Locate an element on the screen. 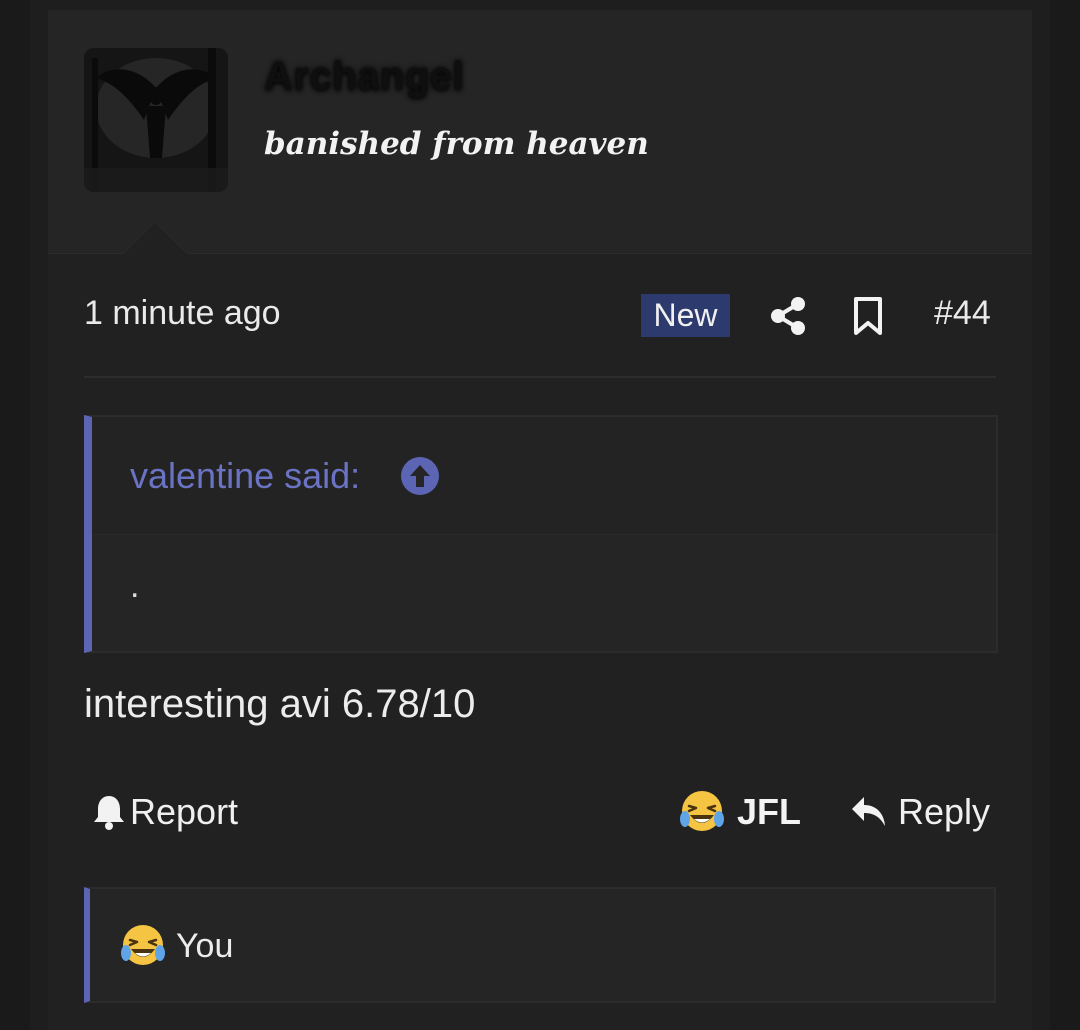 Image resolution: width=1080 pixels, height=1030 pixels. reactions-list-text: You is located at coordinates (204, 946).